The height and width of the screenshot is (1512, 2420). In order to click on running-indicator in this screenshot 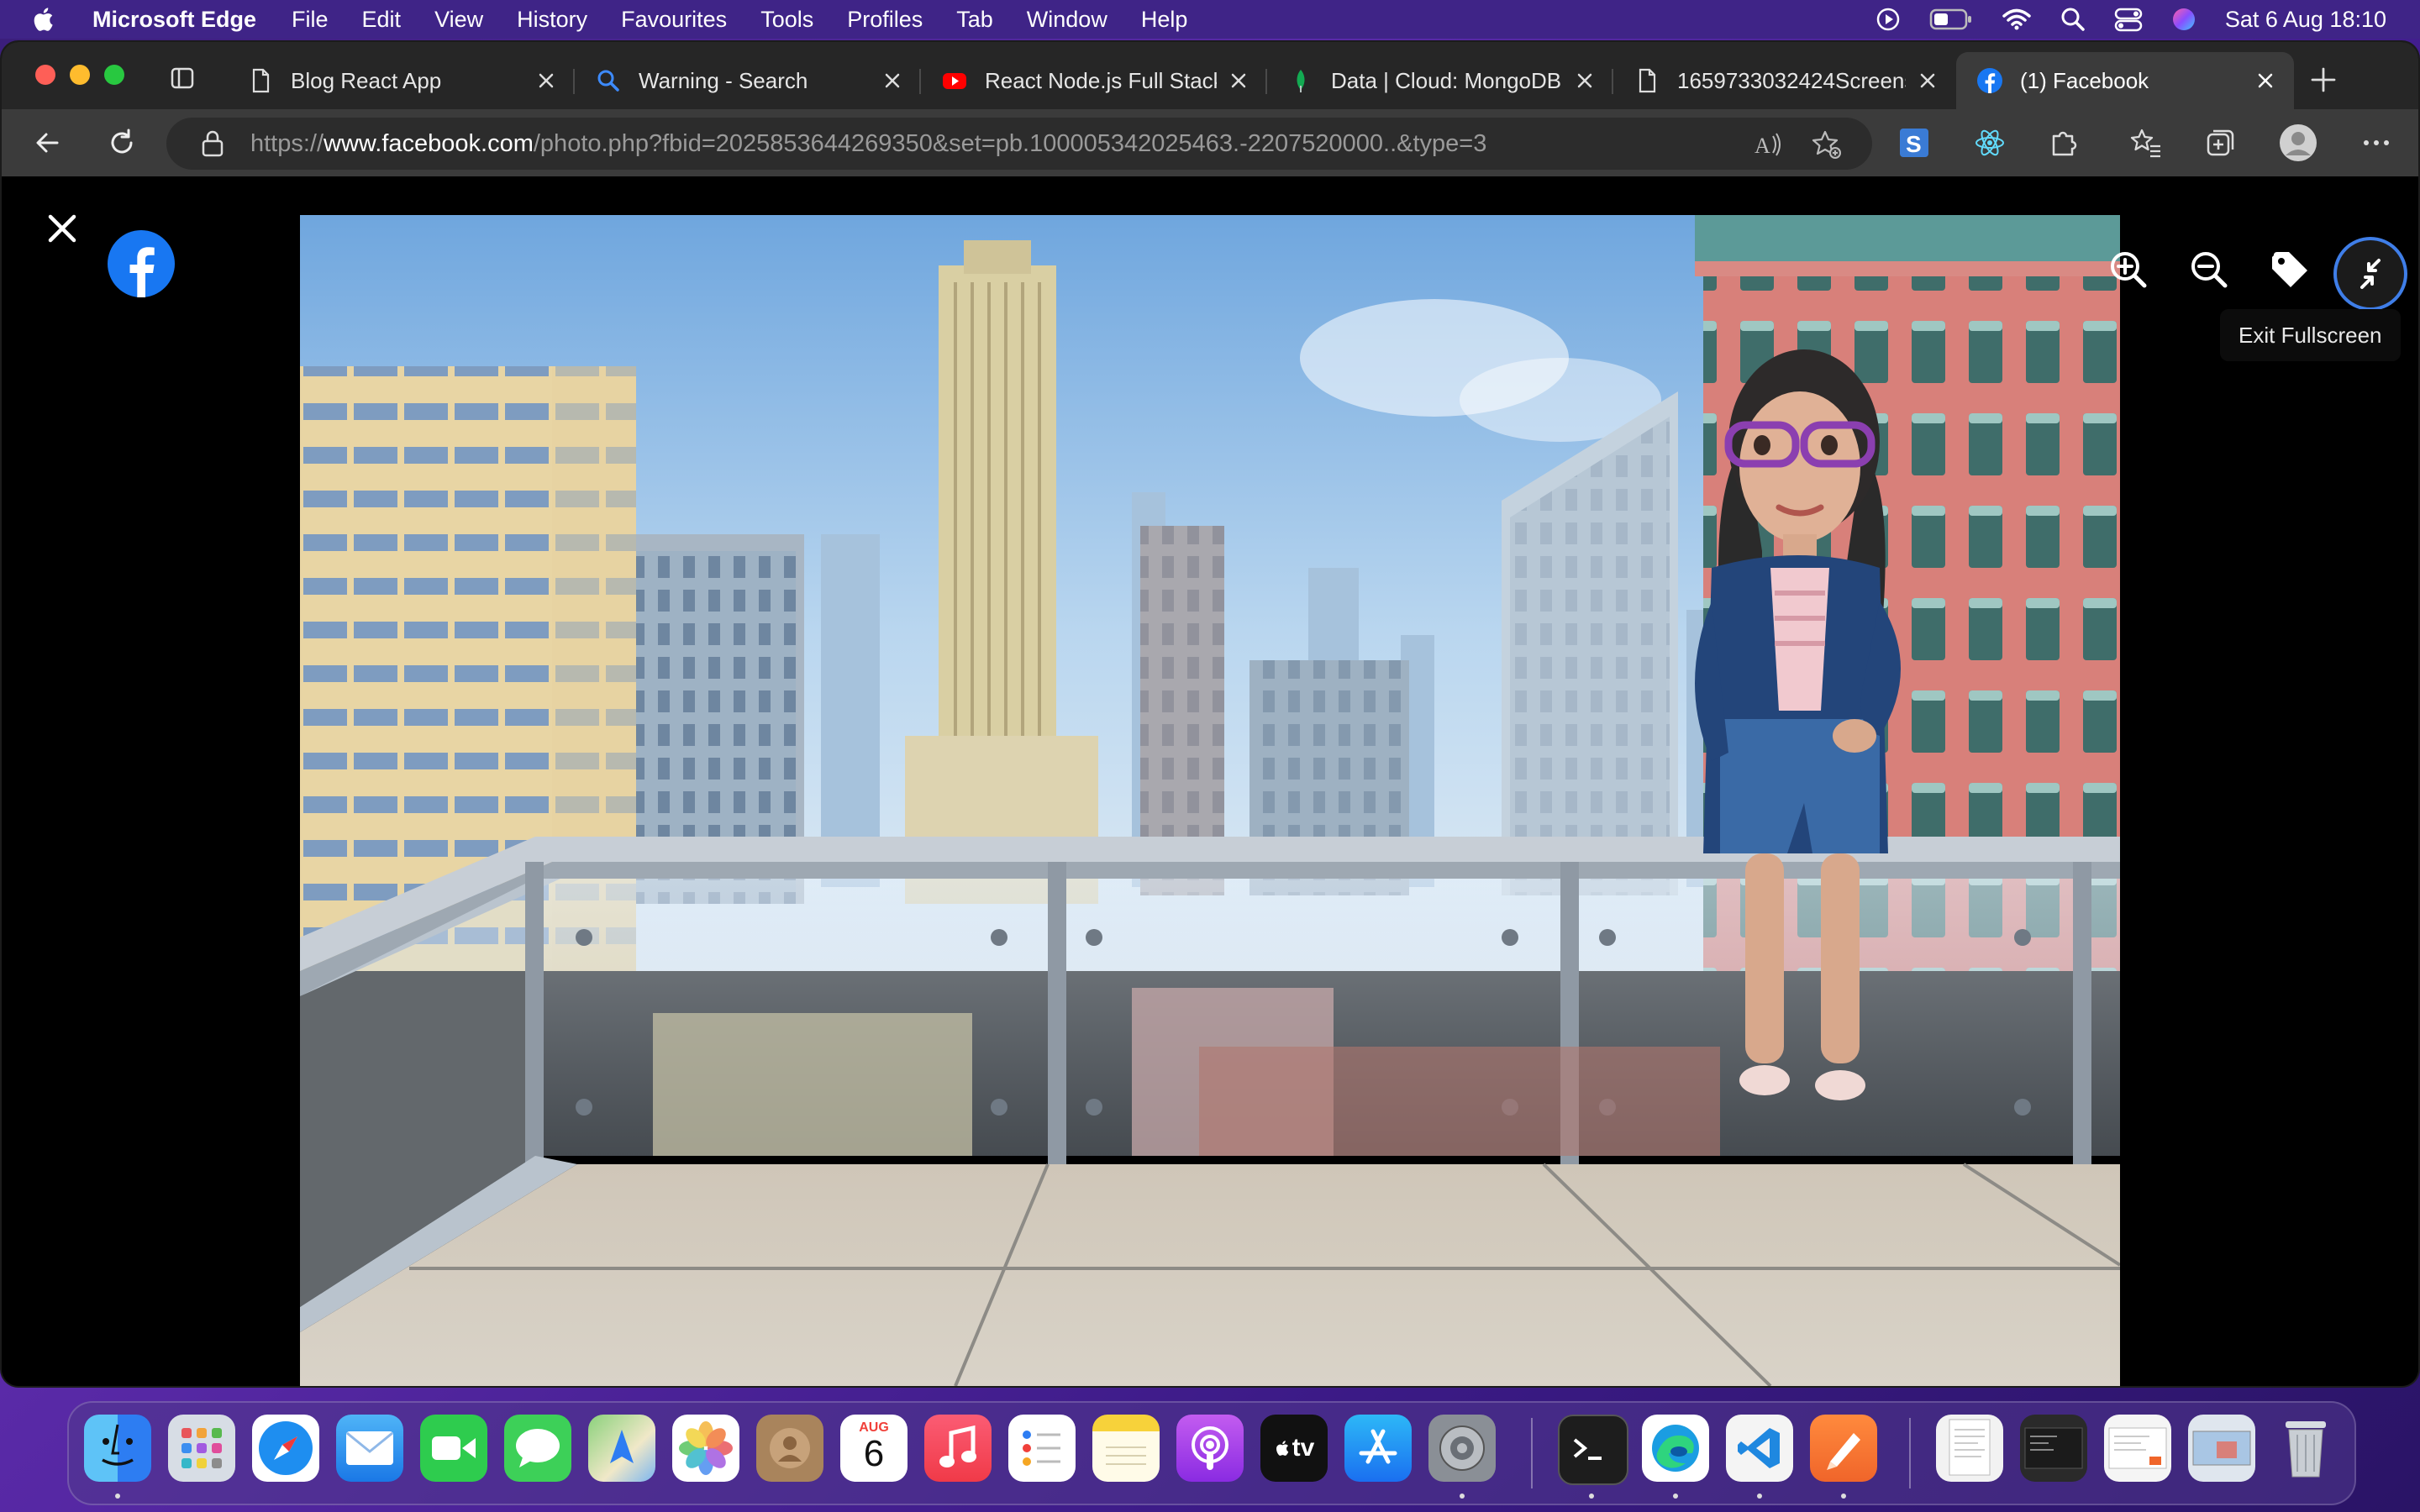, I will do `click(1591, 1496)`.